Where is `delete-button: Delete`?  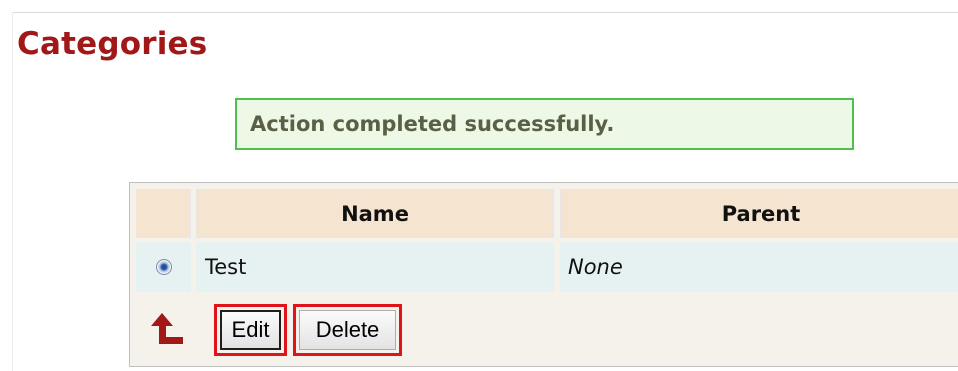
delete-button: Delete is located at coordinates (347, 330).